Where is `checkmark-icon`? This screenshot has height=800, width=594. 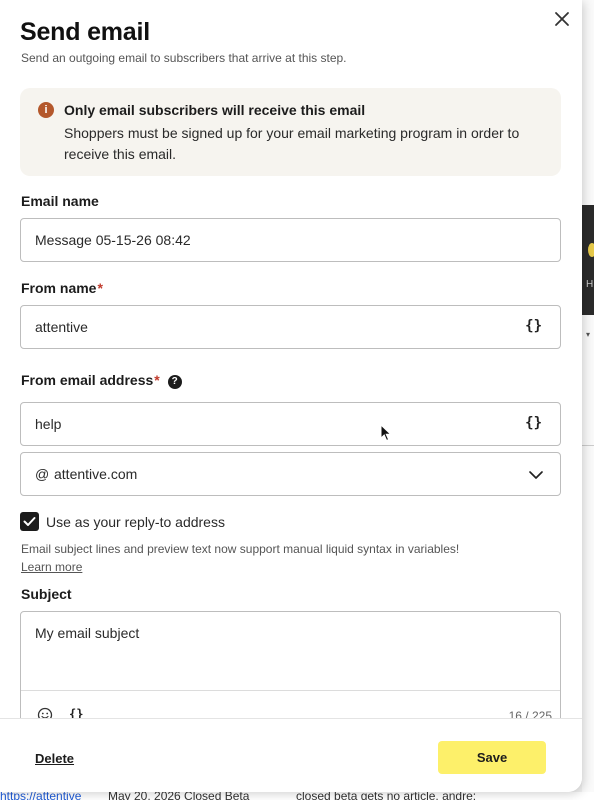 checkmark-icon is located at coordinates (29, 521).